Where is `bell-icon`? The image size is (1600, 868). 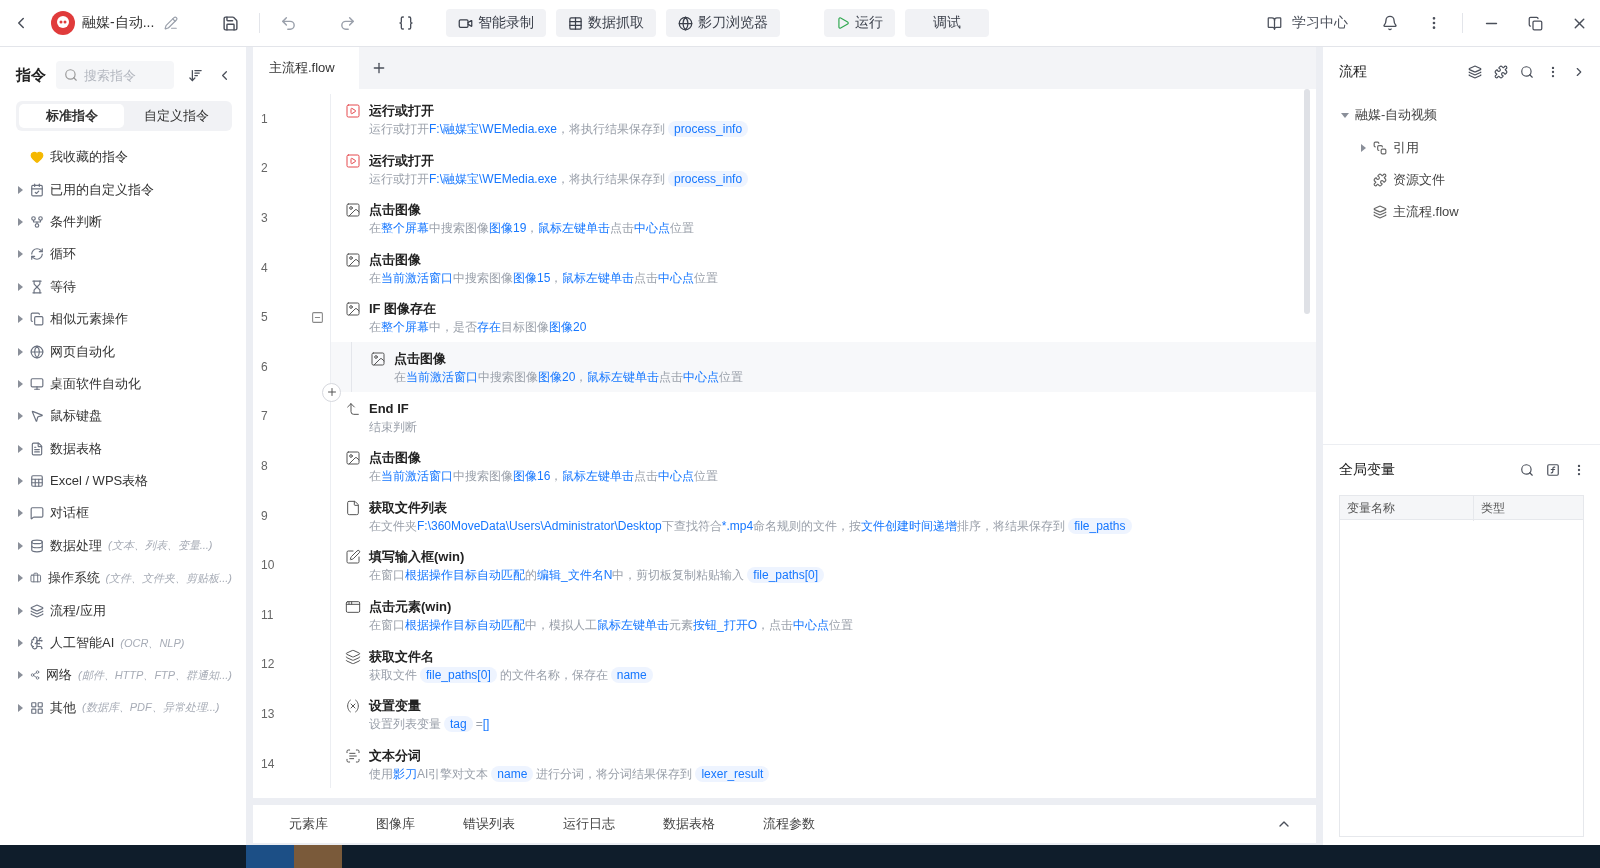
bell-icon is located at coordinates (1390, 23).